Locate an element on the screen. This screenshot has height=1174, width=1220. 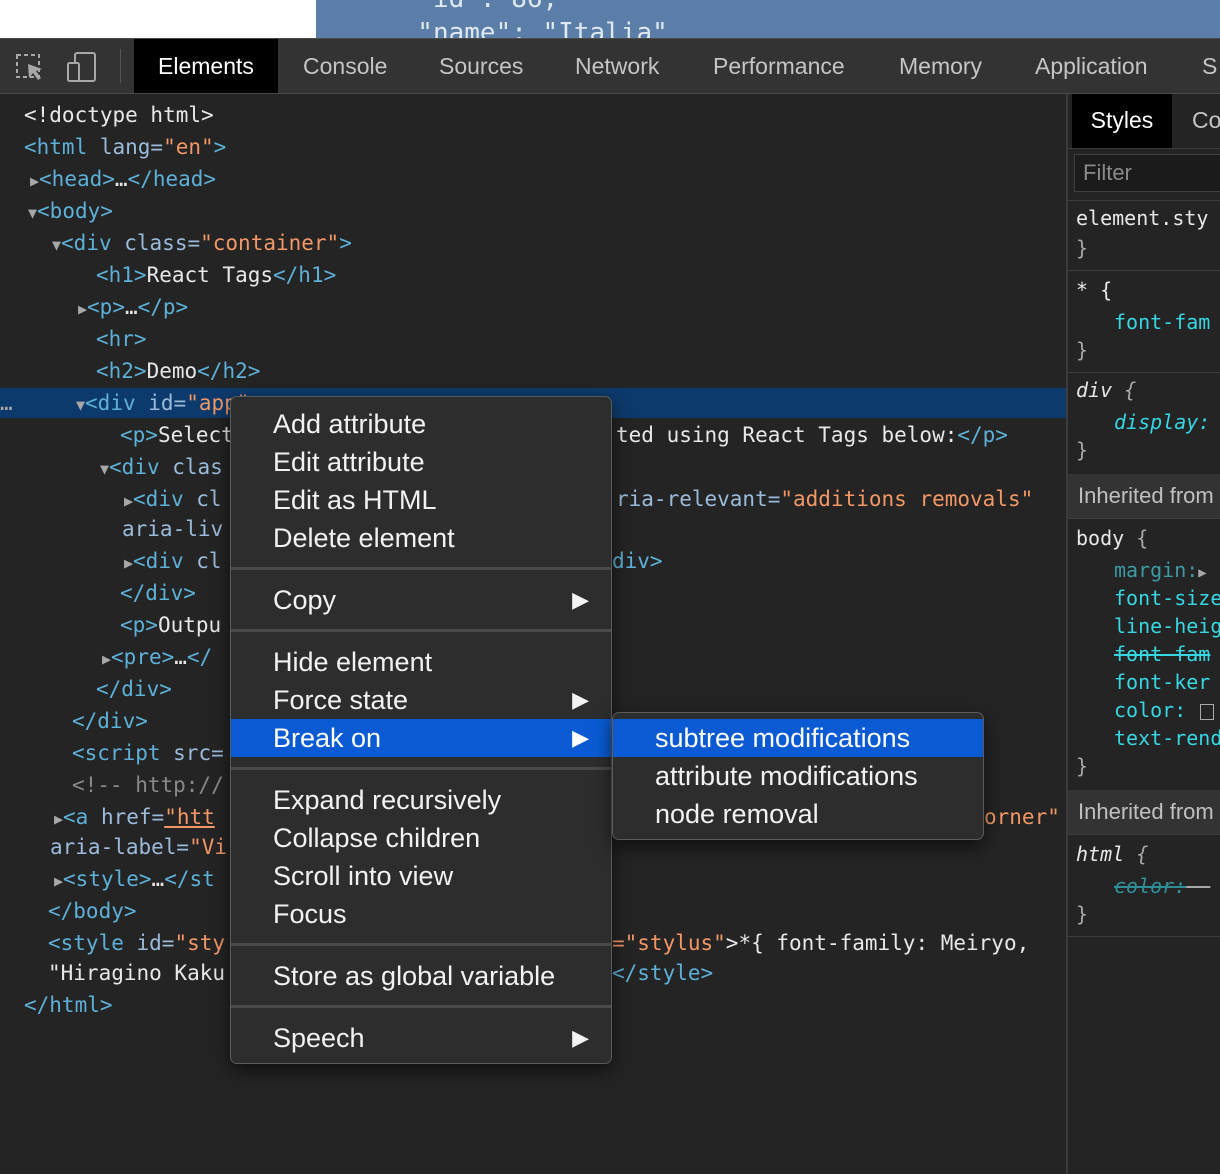
dom-node-style-inner: ▶<style>…</st is located at coordinates (134, 879).